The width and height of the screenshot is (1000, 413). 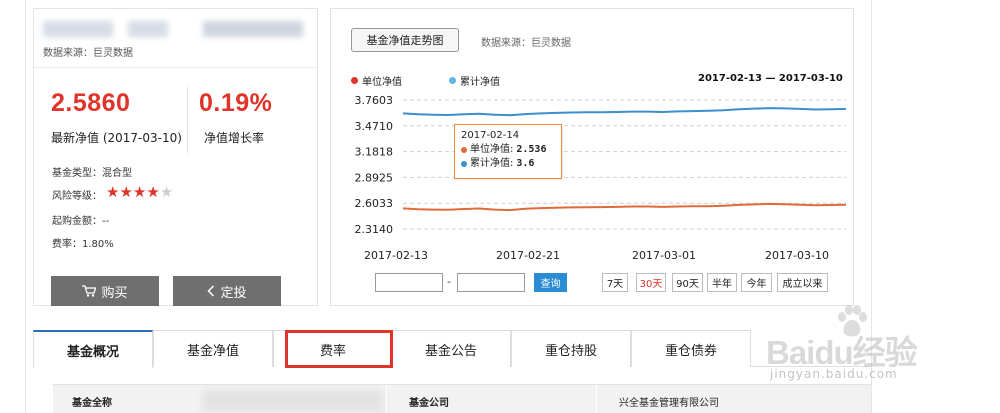 What do you see at coordinates (98, 244) in the screenshot?
I see `fee-value: 1.80%` at bounding box center [98, 244].